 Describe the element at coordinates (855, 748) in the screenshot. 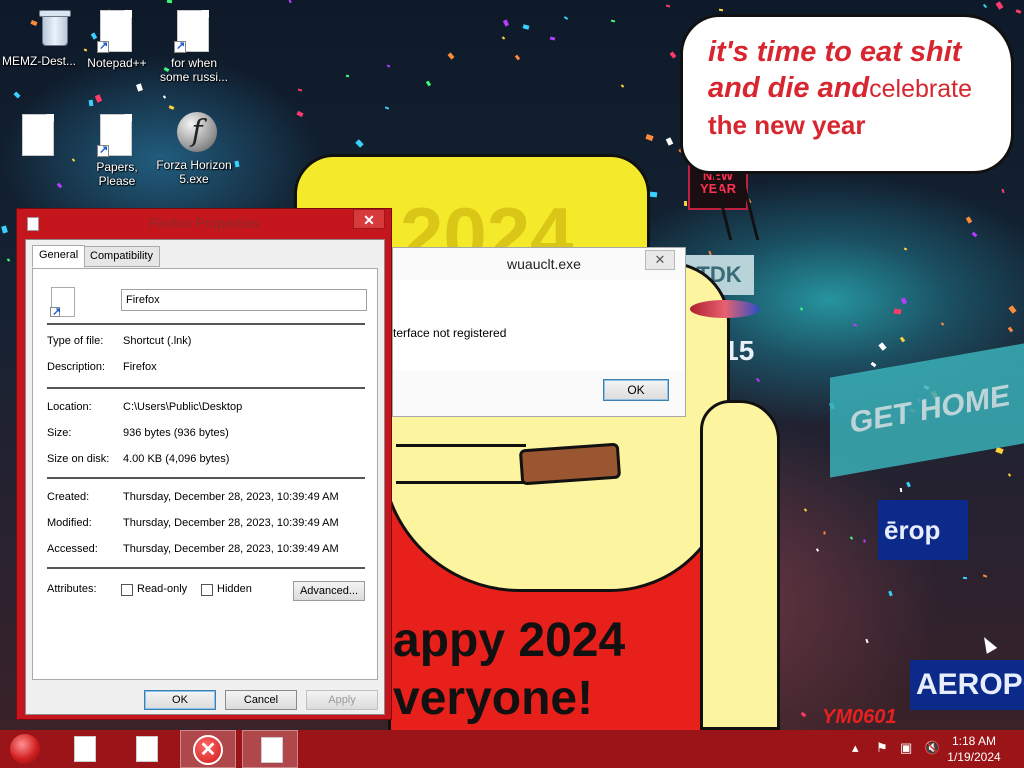

I see `chevron-up-icon: ▴` at that location.